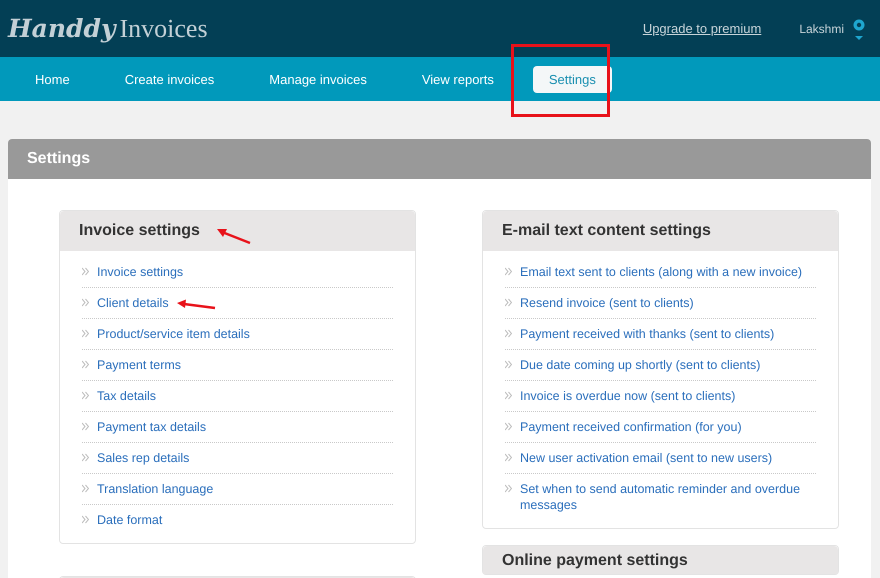 This screenshot has height=578, width=880. Describe the element at coordinates (133, 303) in the screenshot. I see `settings-link: Client details` at that location.